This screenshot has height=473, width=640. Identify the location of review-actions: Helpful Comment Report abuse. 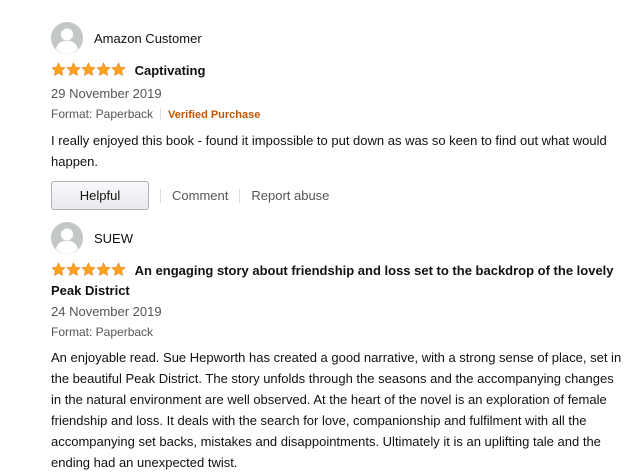
(338, 195).